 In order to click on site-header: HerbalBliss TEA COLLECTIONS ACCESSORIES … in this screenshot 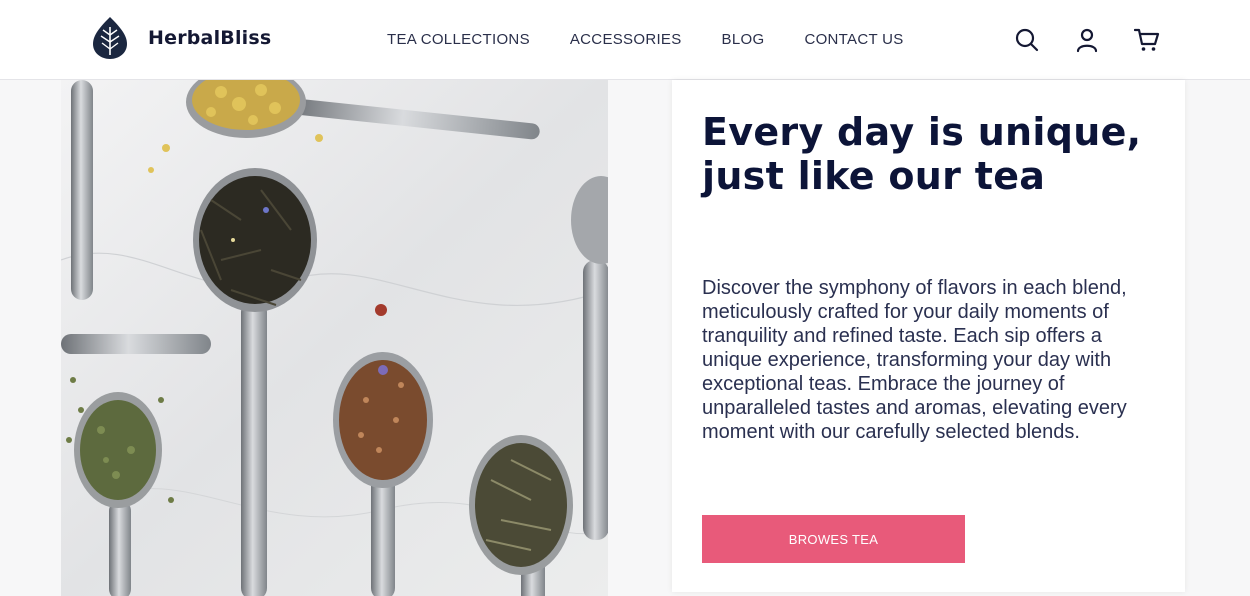, I will do `click(625, 40)`.